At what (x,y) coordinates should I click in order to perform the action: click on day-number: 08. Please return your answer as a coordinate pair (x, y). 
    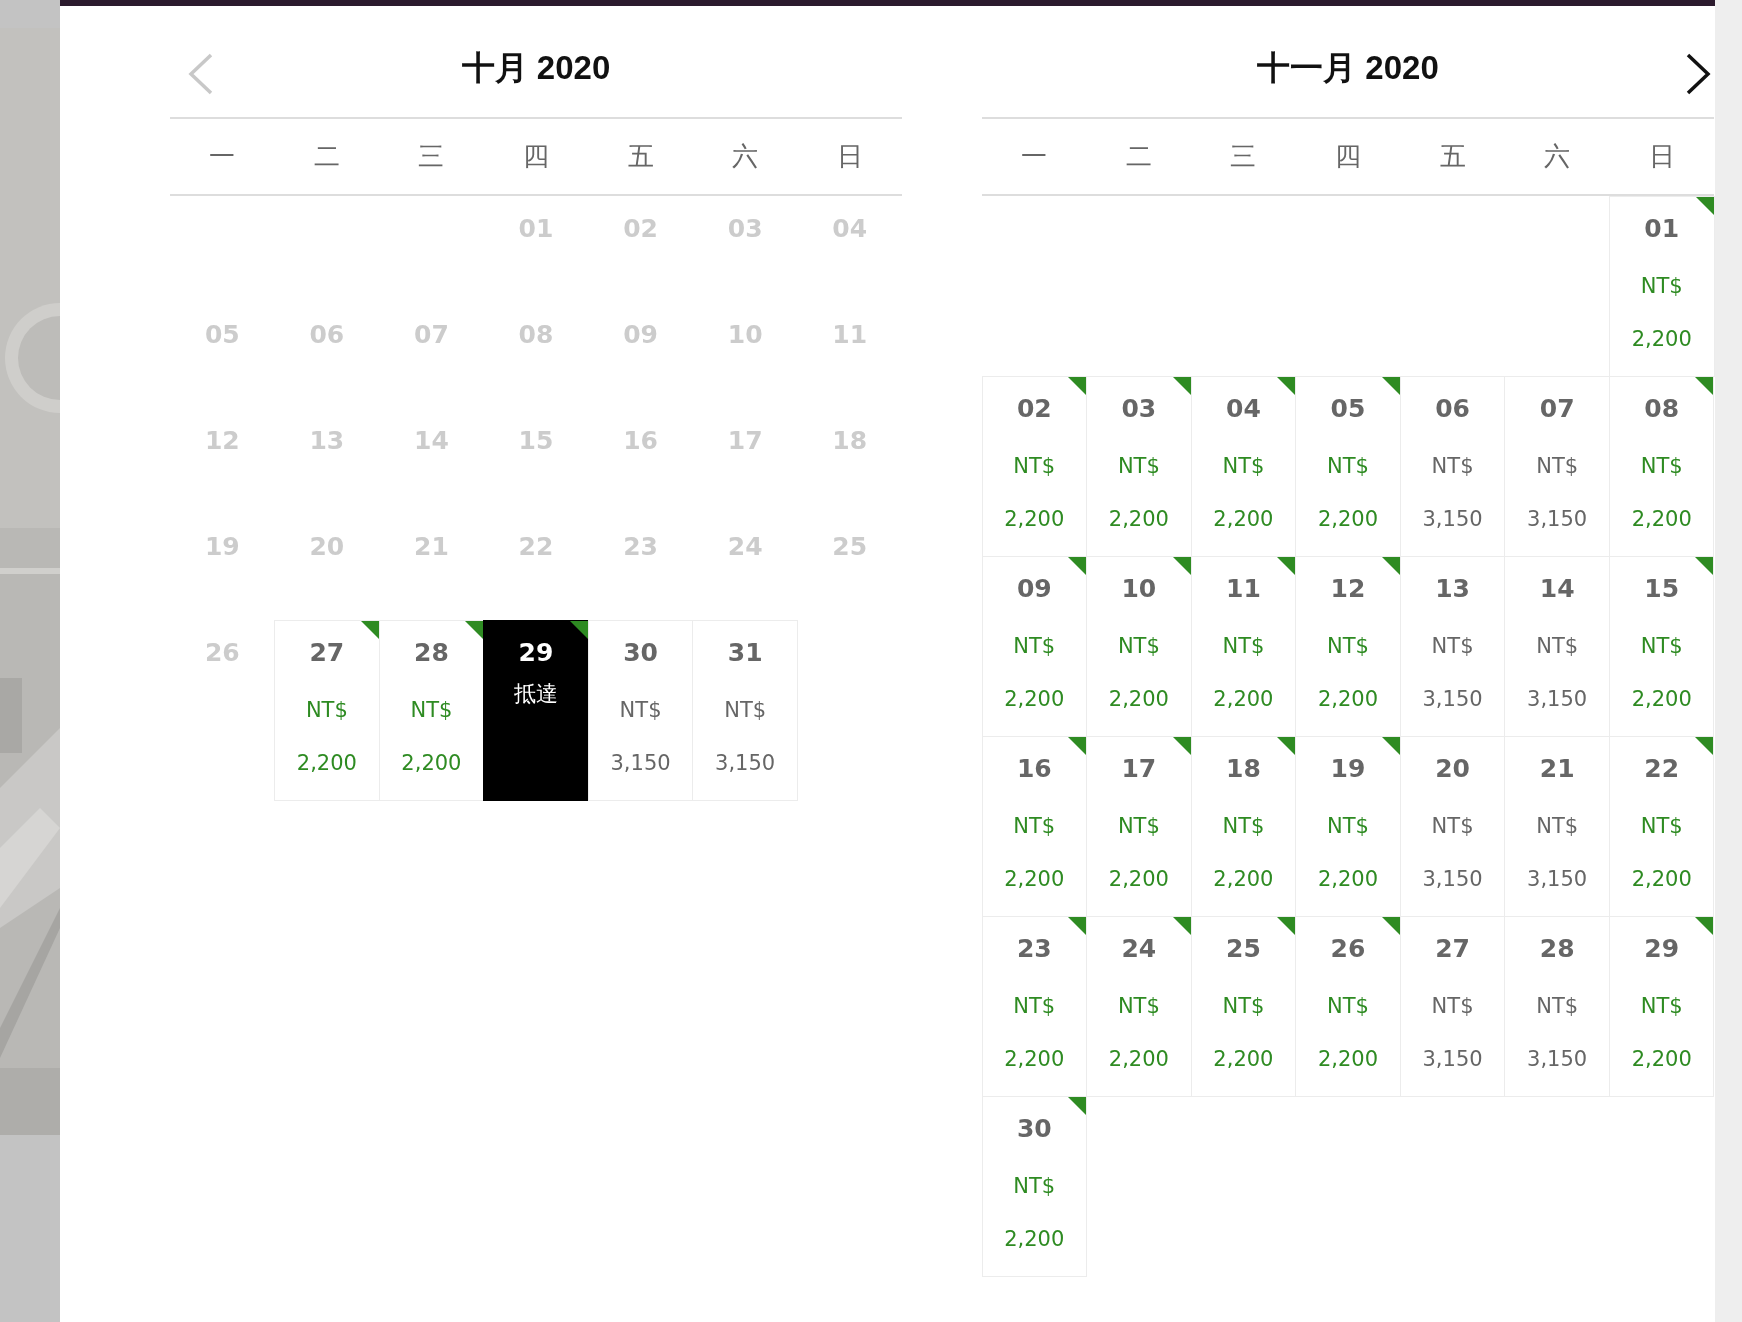
    Looking at the image, I should click on (1662, 408).